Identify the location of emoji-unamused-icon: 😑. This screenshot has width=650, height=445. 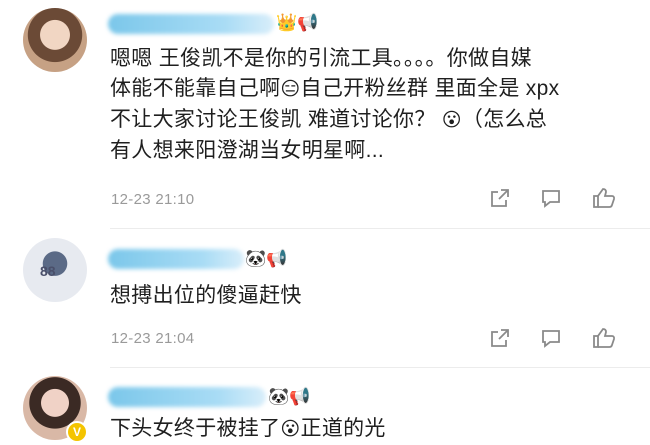
(290, 89).